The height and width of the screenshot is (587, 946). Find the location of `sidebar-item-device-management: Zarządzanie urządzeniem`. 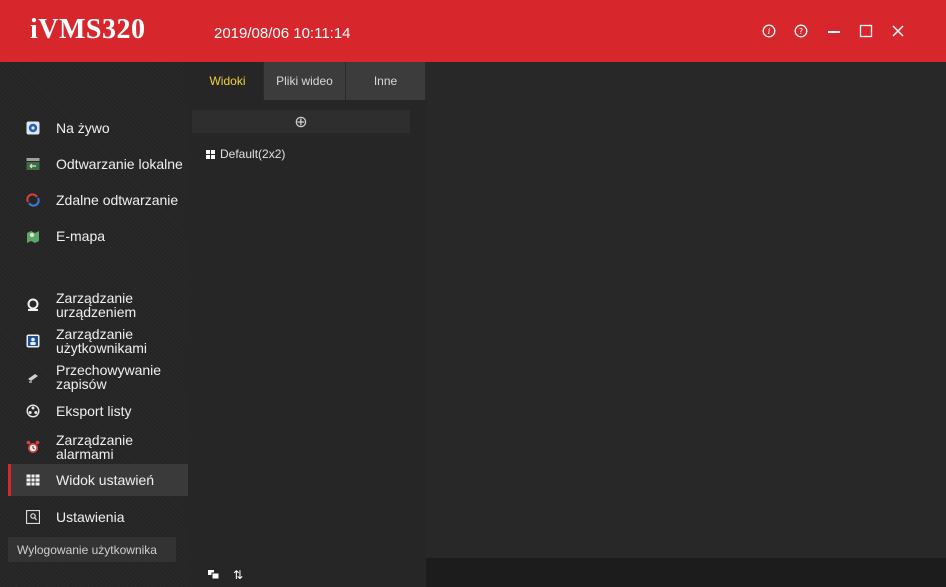

sidebar-item-device-management: Zarządzanie urządzeniem is located at coordinates (98, 305).